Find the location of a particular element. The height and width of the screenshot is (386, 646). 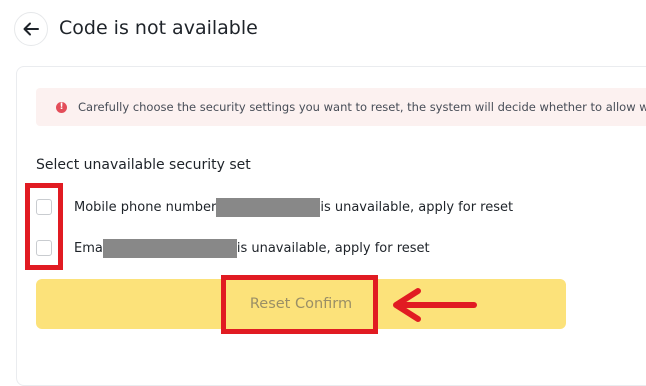

email-checkbox is located at coordinates (44, 248).